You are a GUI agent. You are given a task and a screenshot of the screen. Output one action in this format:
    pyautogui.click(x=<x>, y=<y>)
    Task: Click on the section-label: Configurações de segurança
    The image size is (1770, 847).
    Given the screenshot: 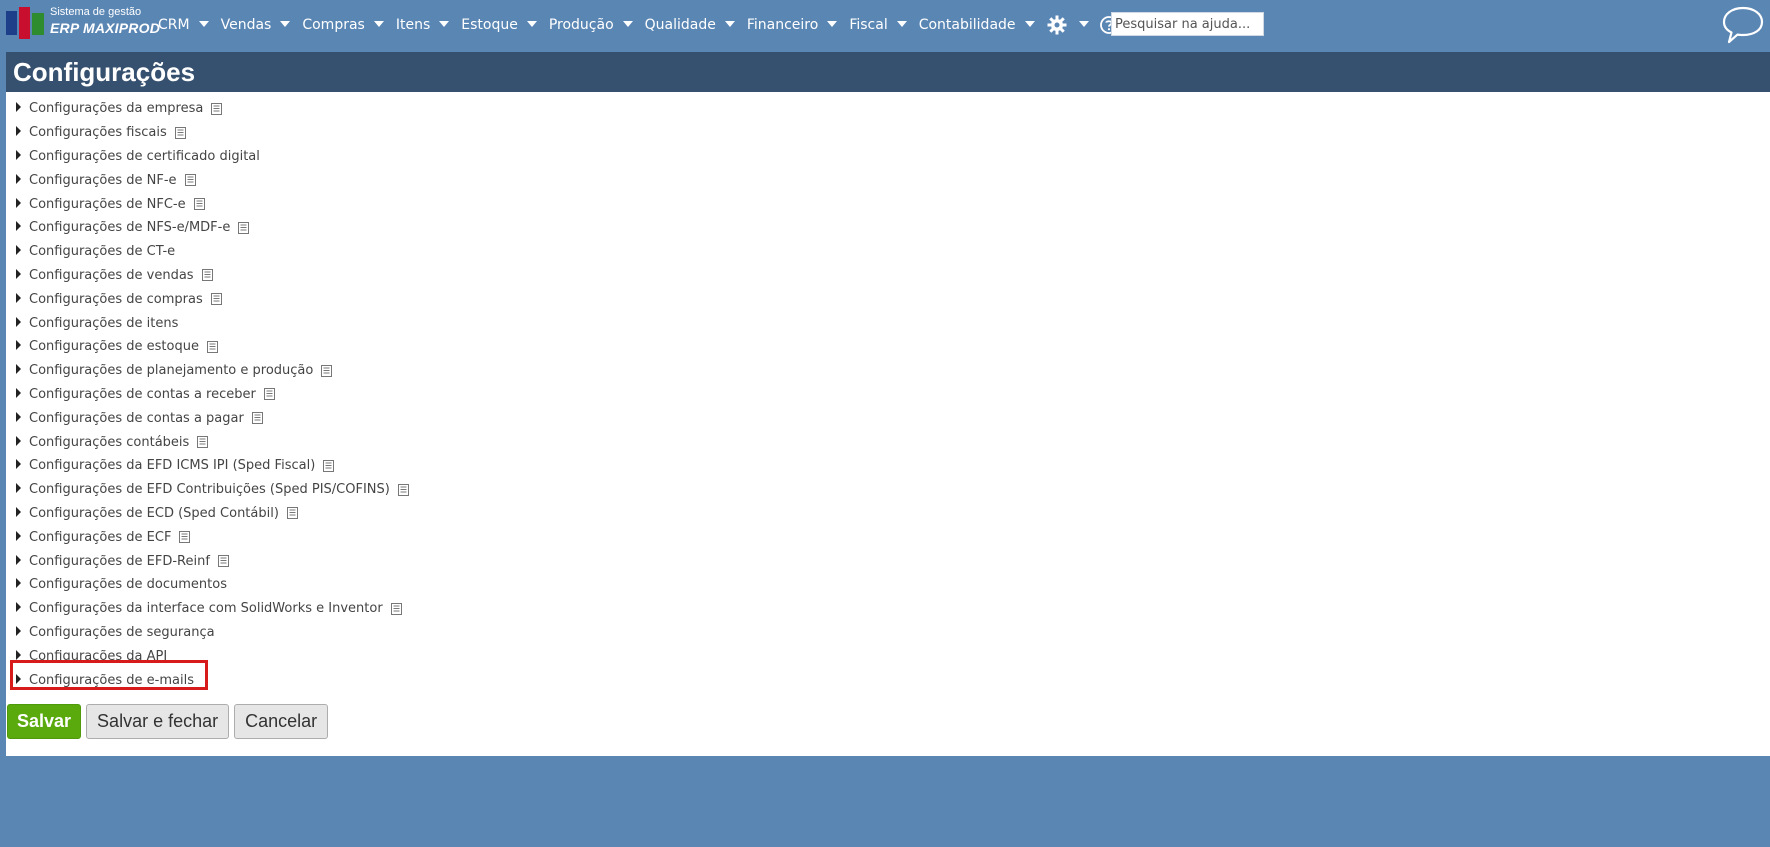 What is the action you would take?
    pyautogui.click(x=122, y=632)
    